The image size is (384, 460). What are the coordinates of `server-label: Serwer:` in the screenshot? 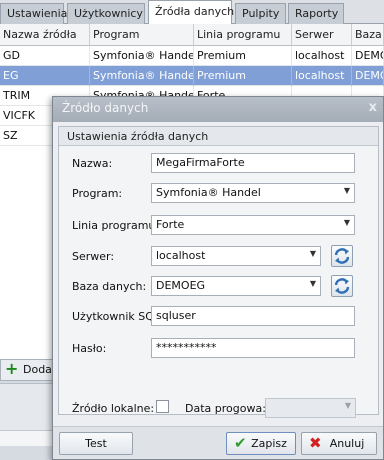 It's located at (93, 256).